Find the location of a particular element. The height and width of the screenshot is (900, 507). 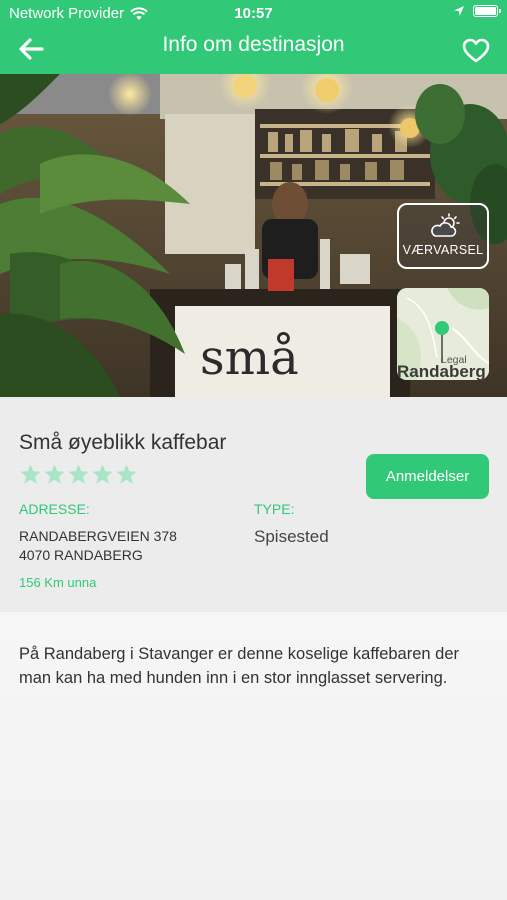

status-time: 10:57 is located at coordinates (253, 13).